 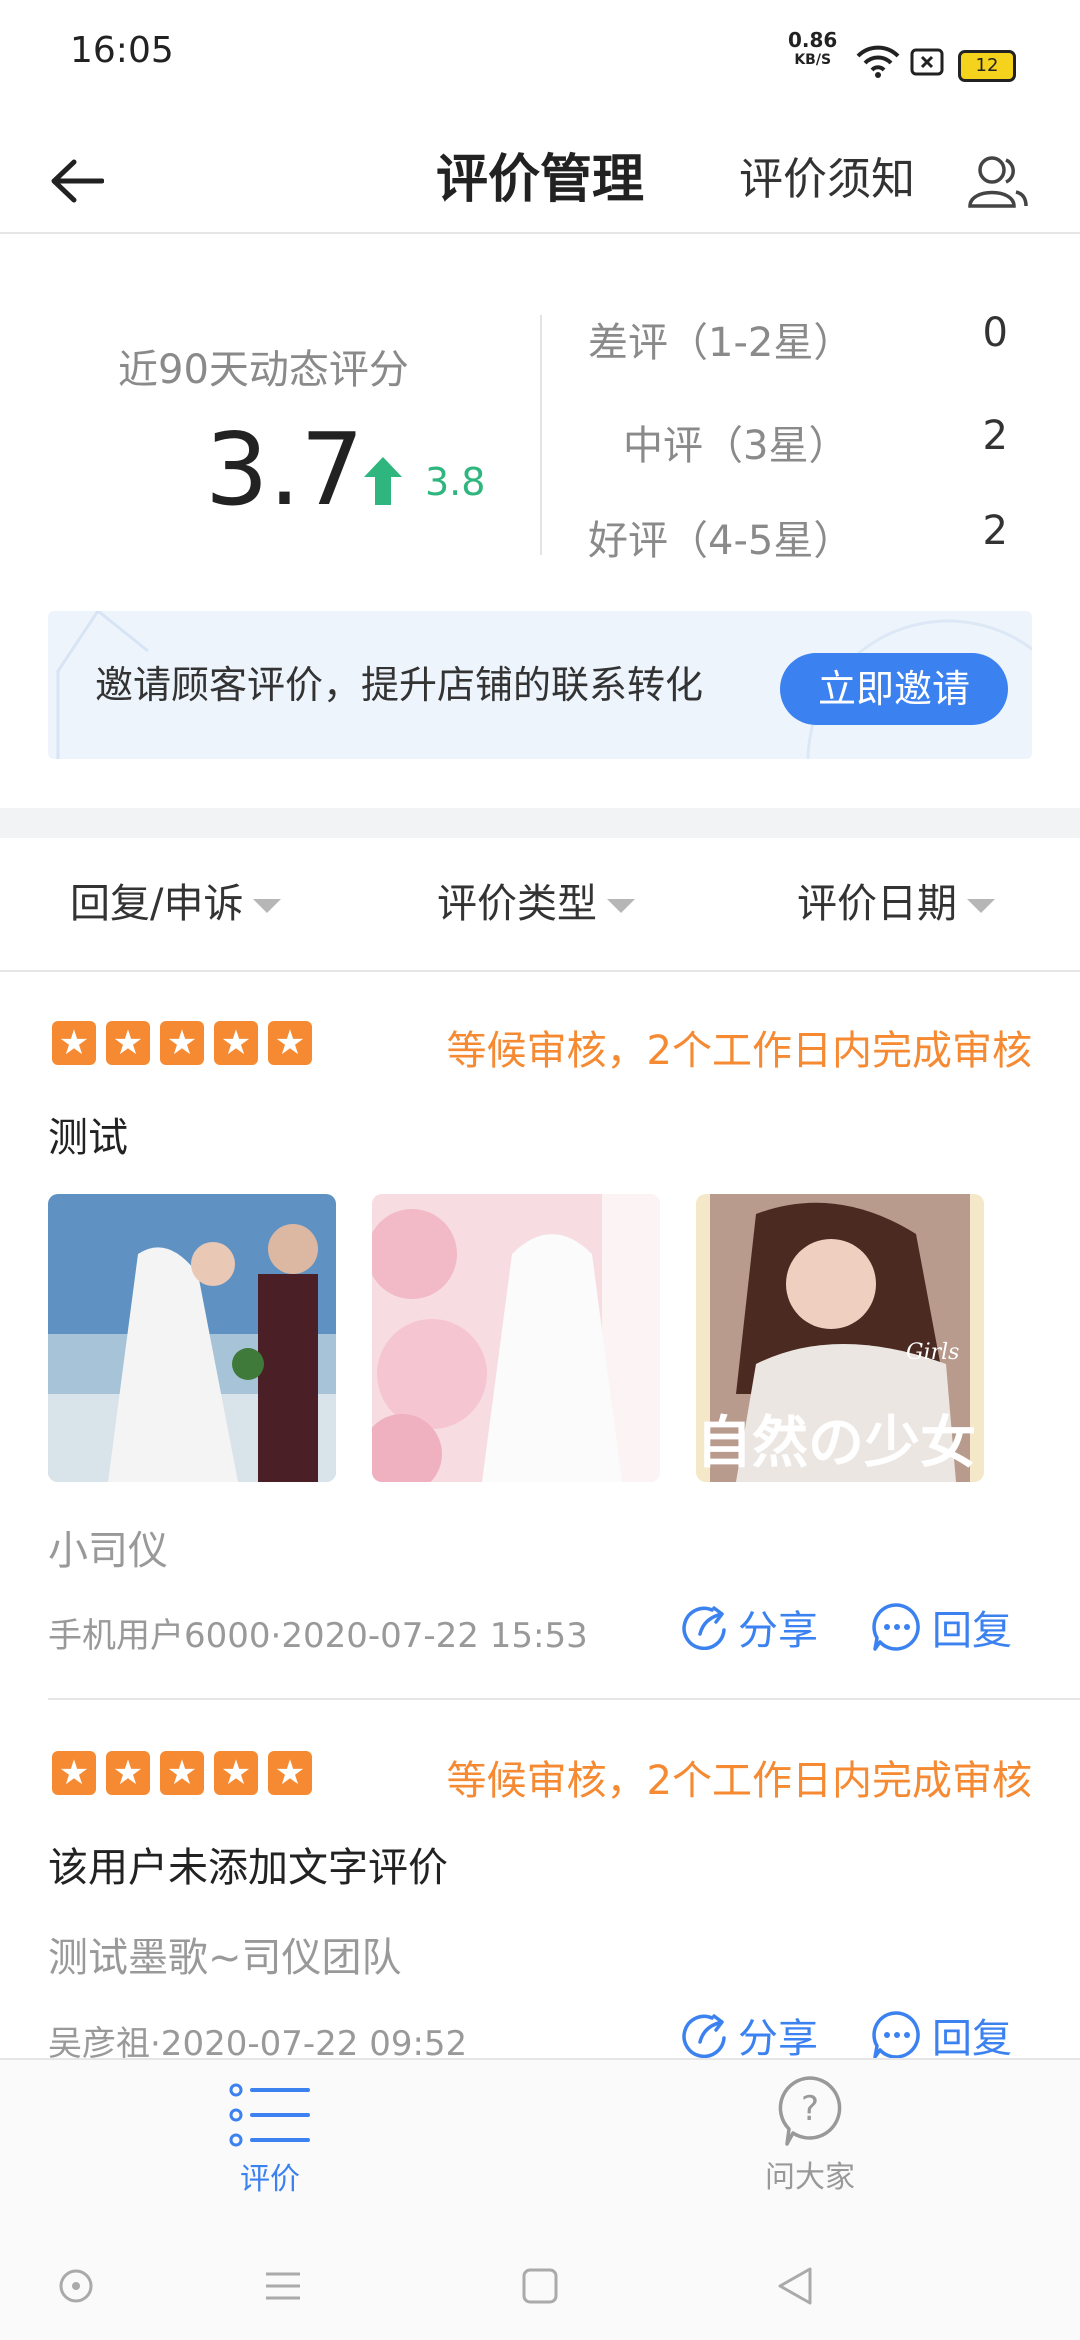 I want to click on filter-bar: 回复/申诉 评价类型 评价日期, so click(x=540, y=905).